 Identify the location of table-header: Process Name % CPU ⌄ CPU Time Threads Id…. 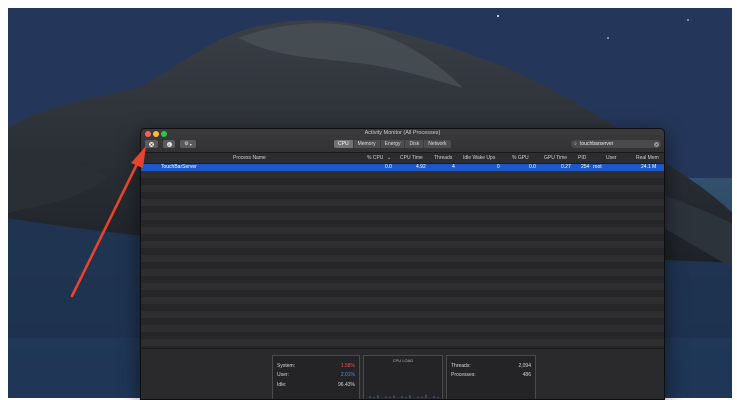
(402, 158).